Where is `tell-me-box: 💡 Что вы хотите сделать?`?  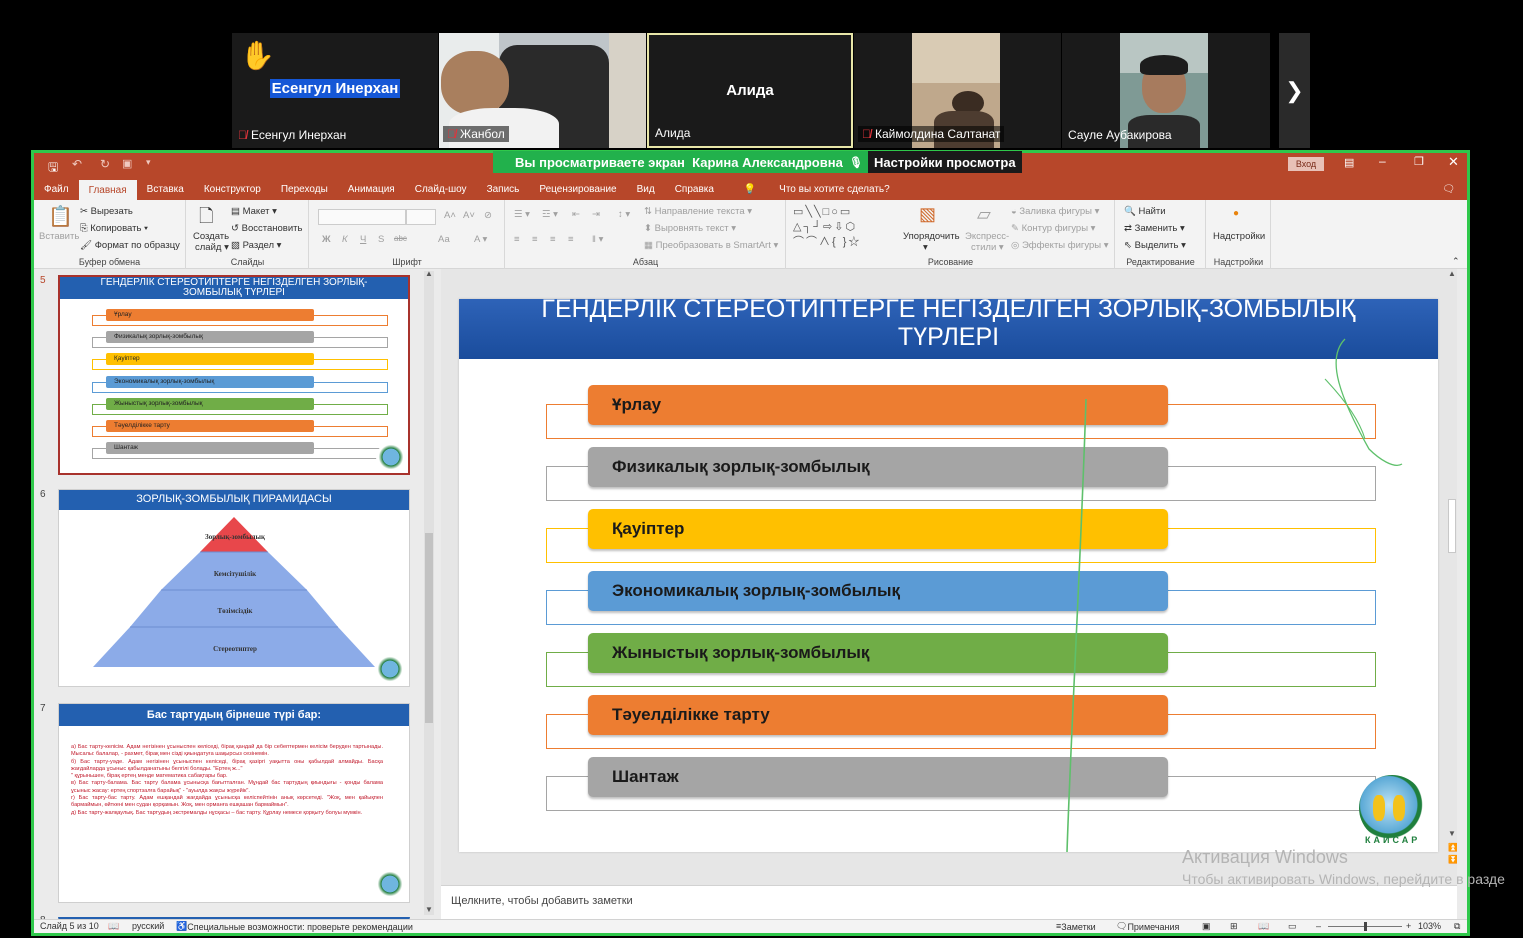
tell-me-box: 💡 Что вы хотите сделать? is located at coordinates (817, 192).